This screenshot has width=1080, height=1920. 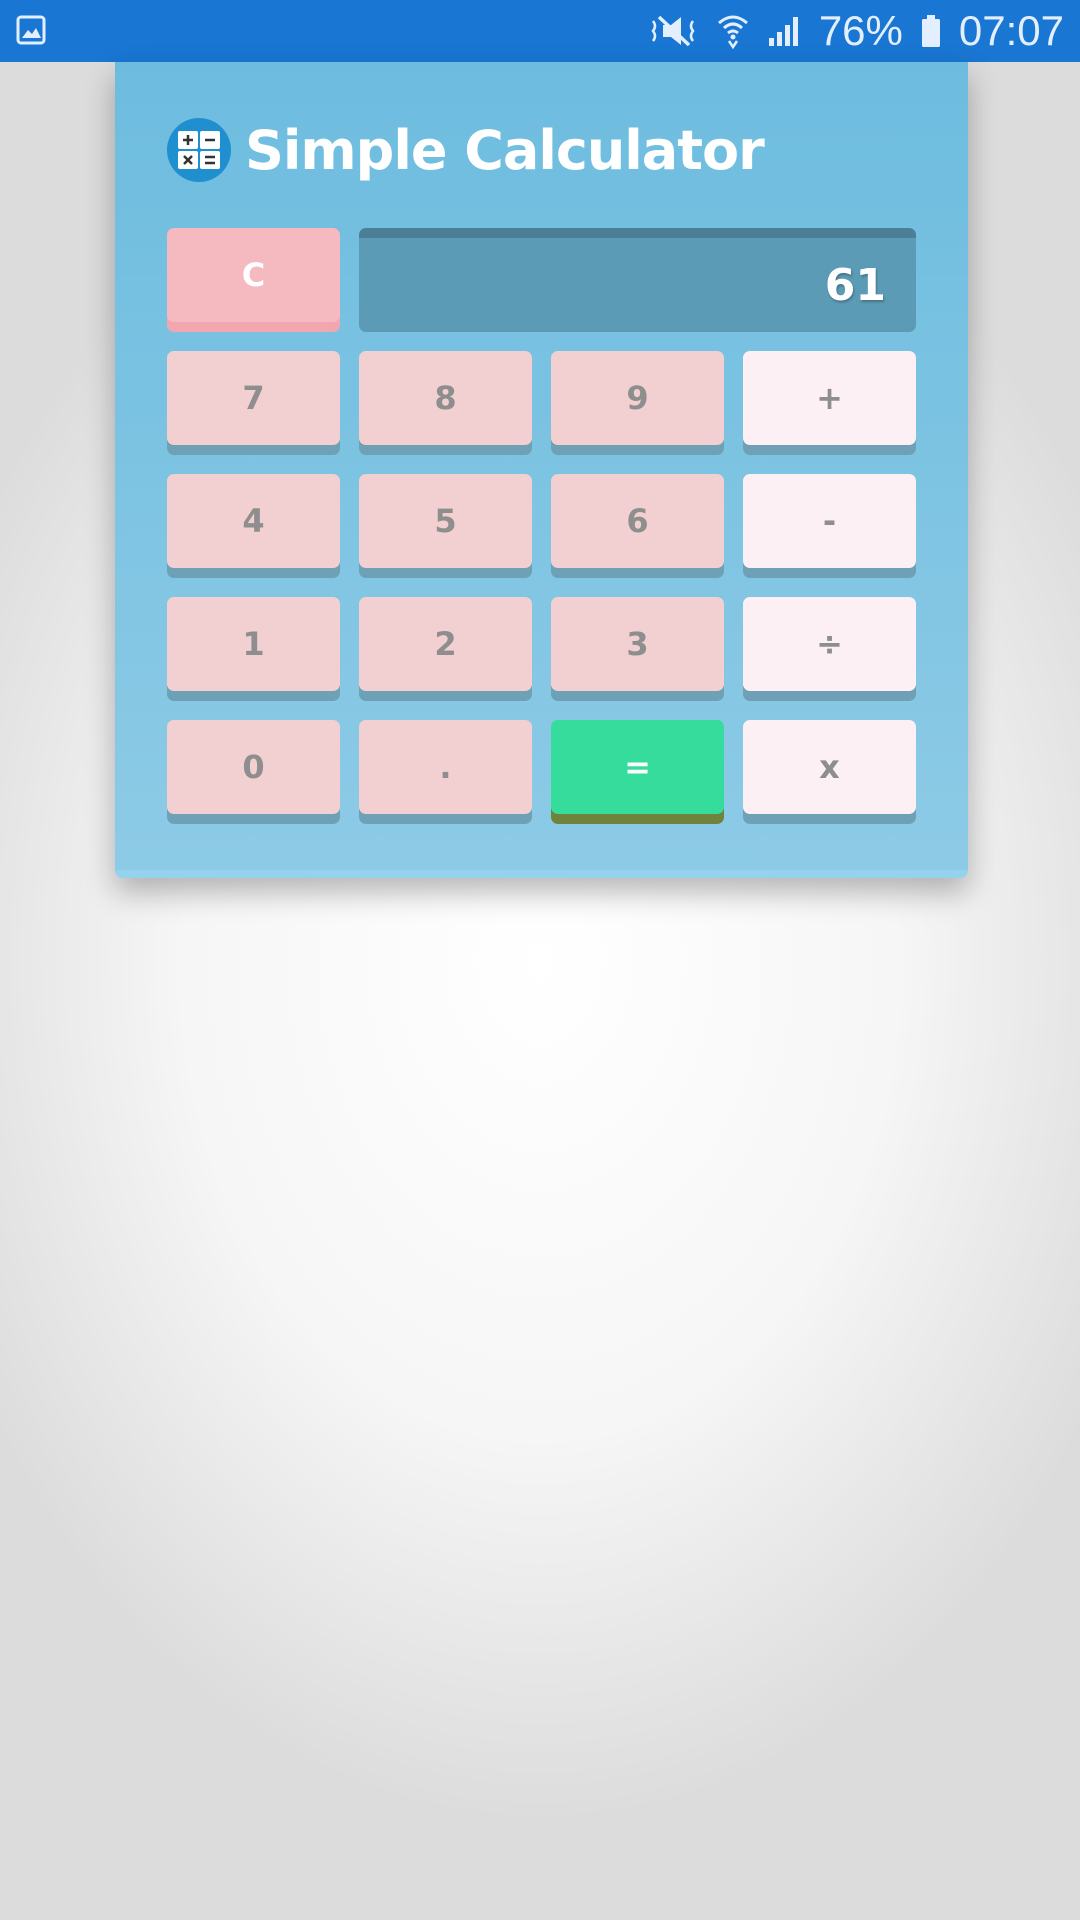 I want to click on digit-6-button: 6, so click(x=637, y=521).